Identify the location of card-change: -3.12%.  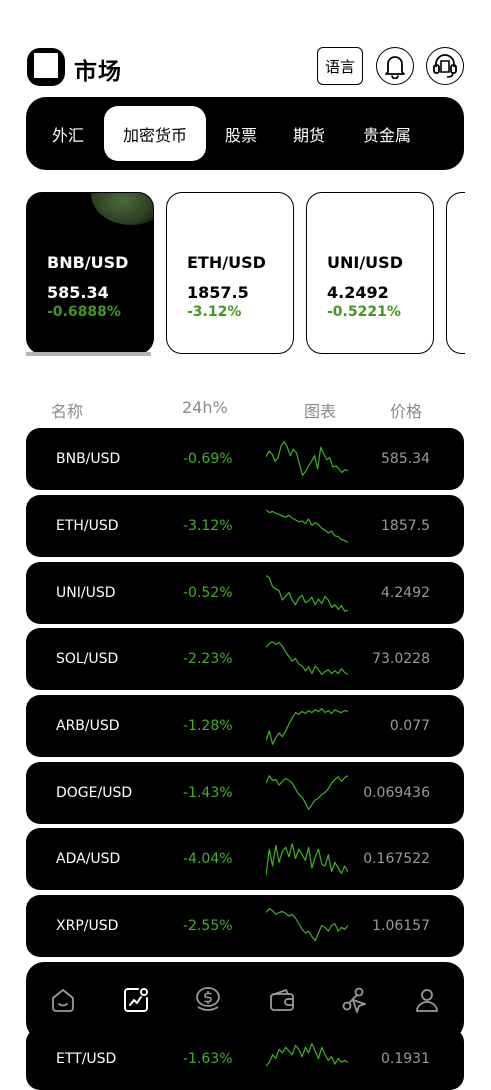
(214, 312).